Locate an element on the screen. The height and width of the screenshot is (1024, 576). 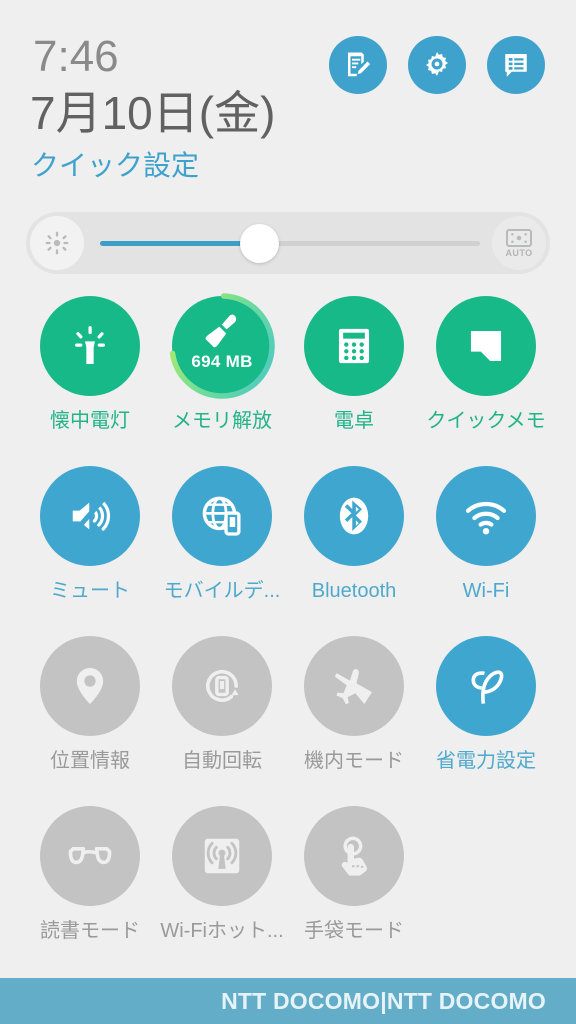
calculator-icon is located at coordinates (354, 346).